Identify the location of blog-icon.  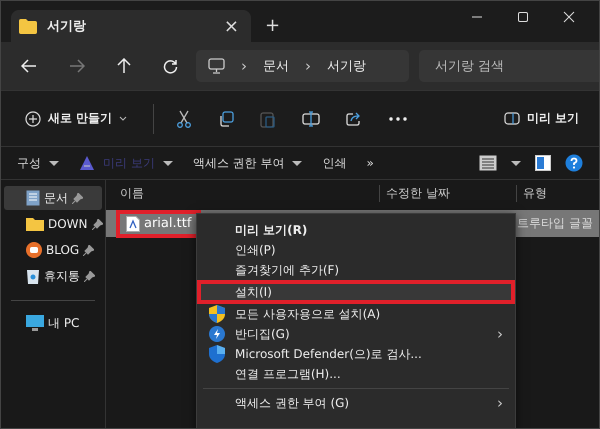
(34, 250).